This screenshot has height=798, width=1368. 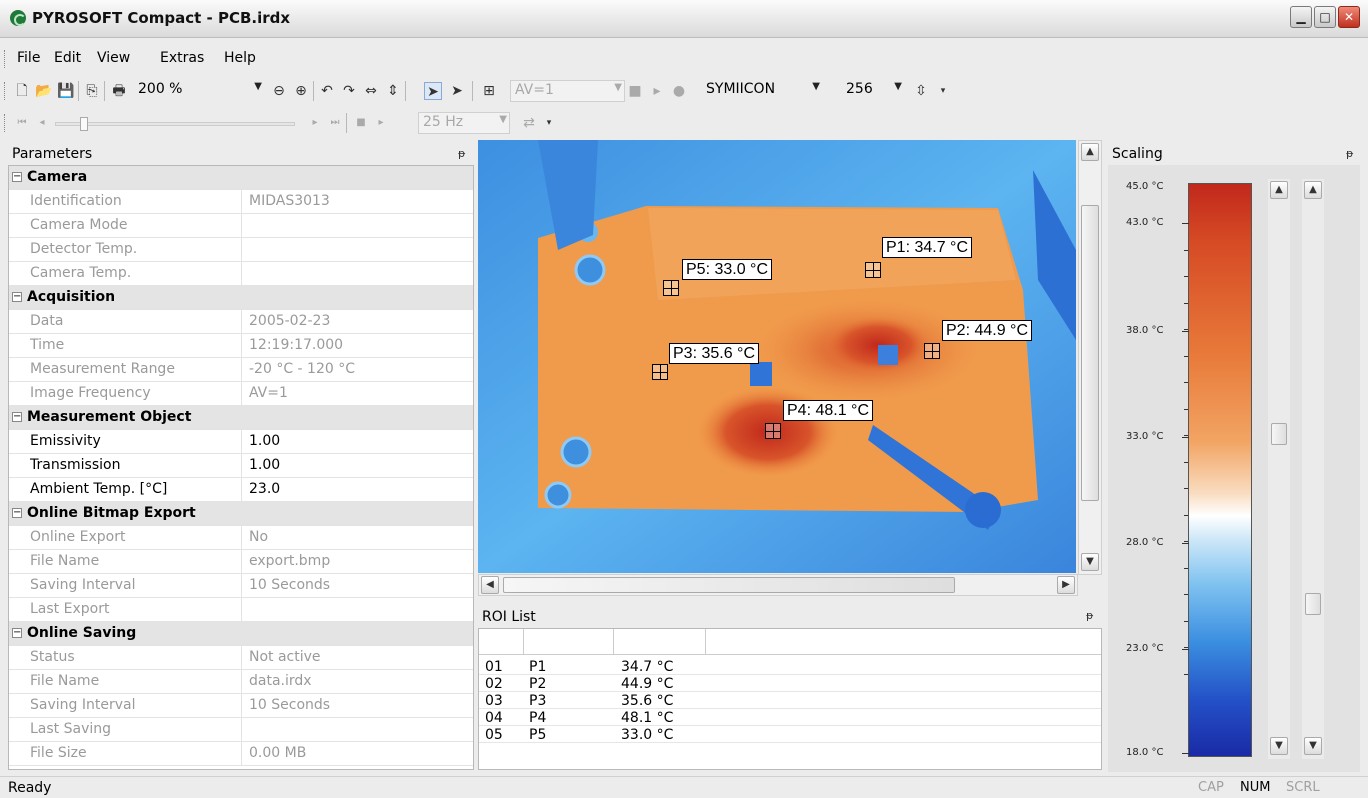 I want to click on flip-horizontal-icon: ⇔, so click(x=371, y=91).